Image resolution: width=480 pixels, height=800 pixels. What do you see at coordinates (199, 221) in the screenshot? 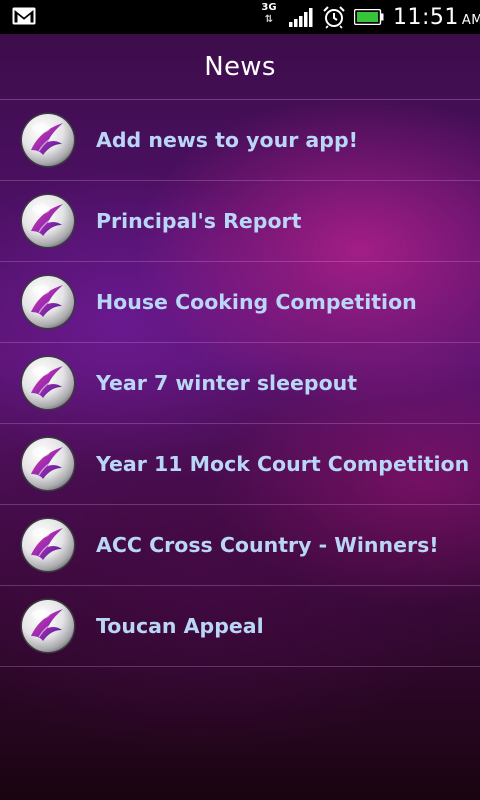
I see `news-item-label: Principal's Report` at bounding box center [199, 221].